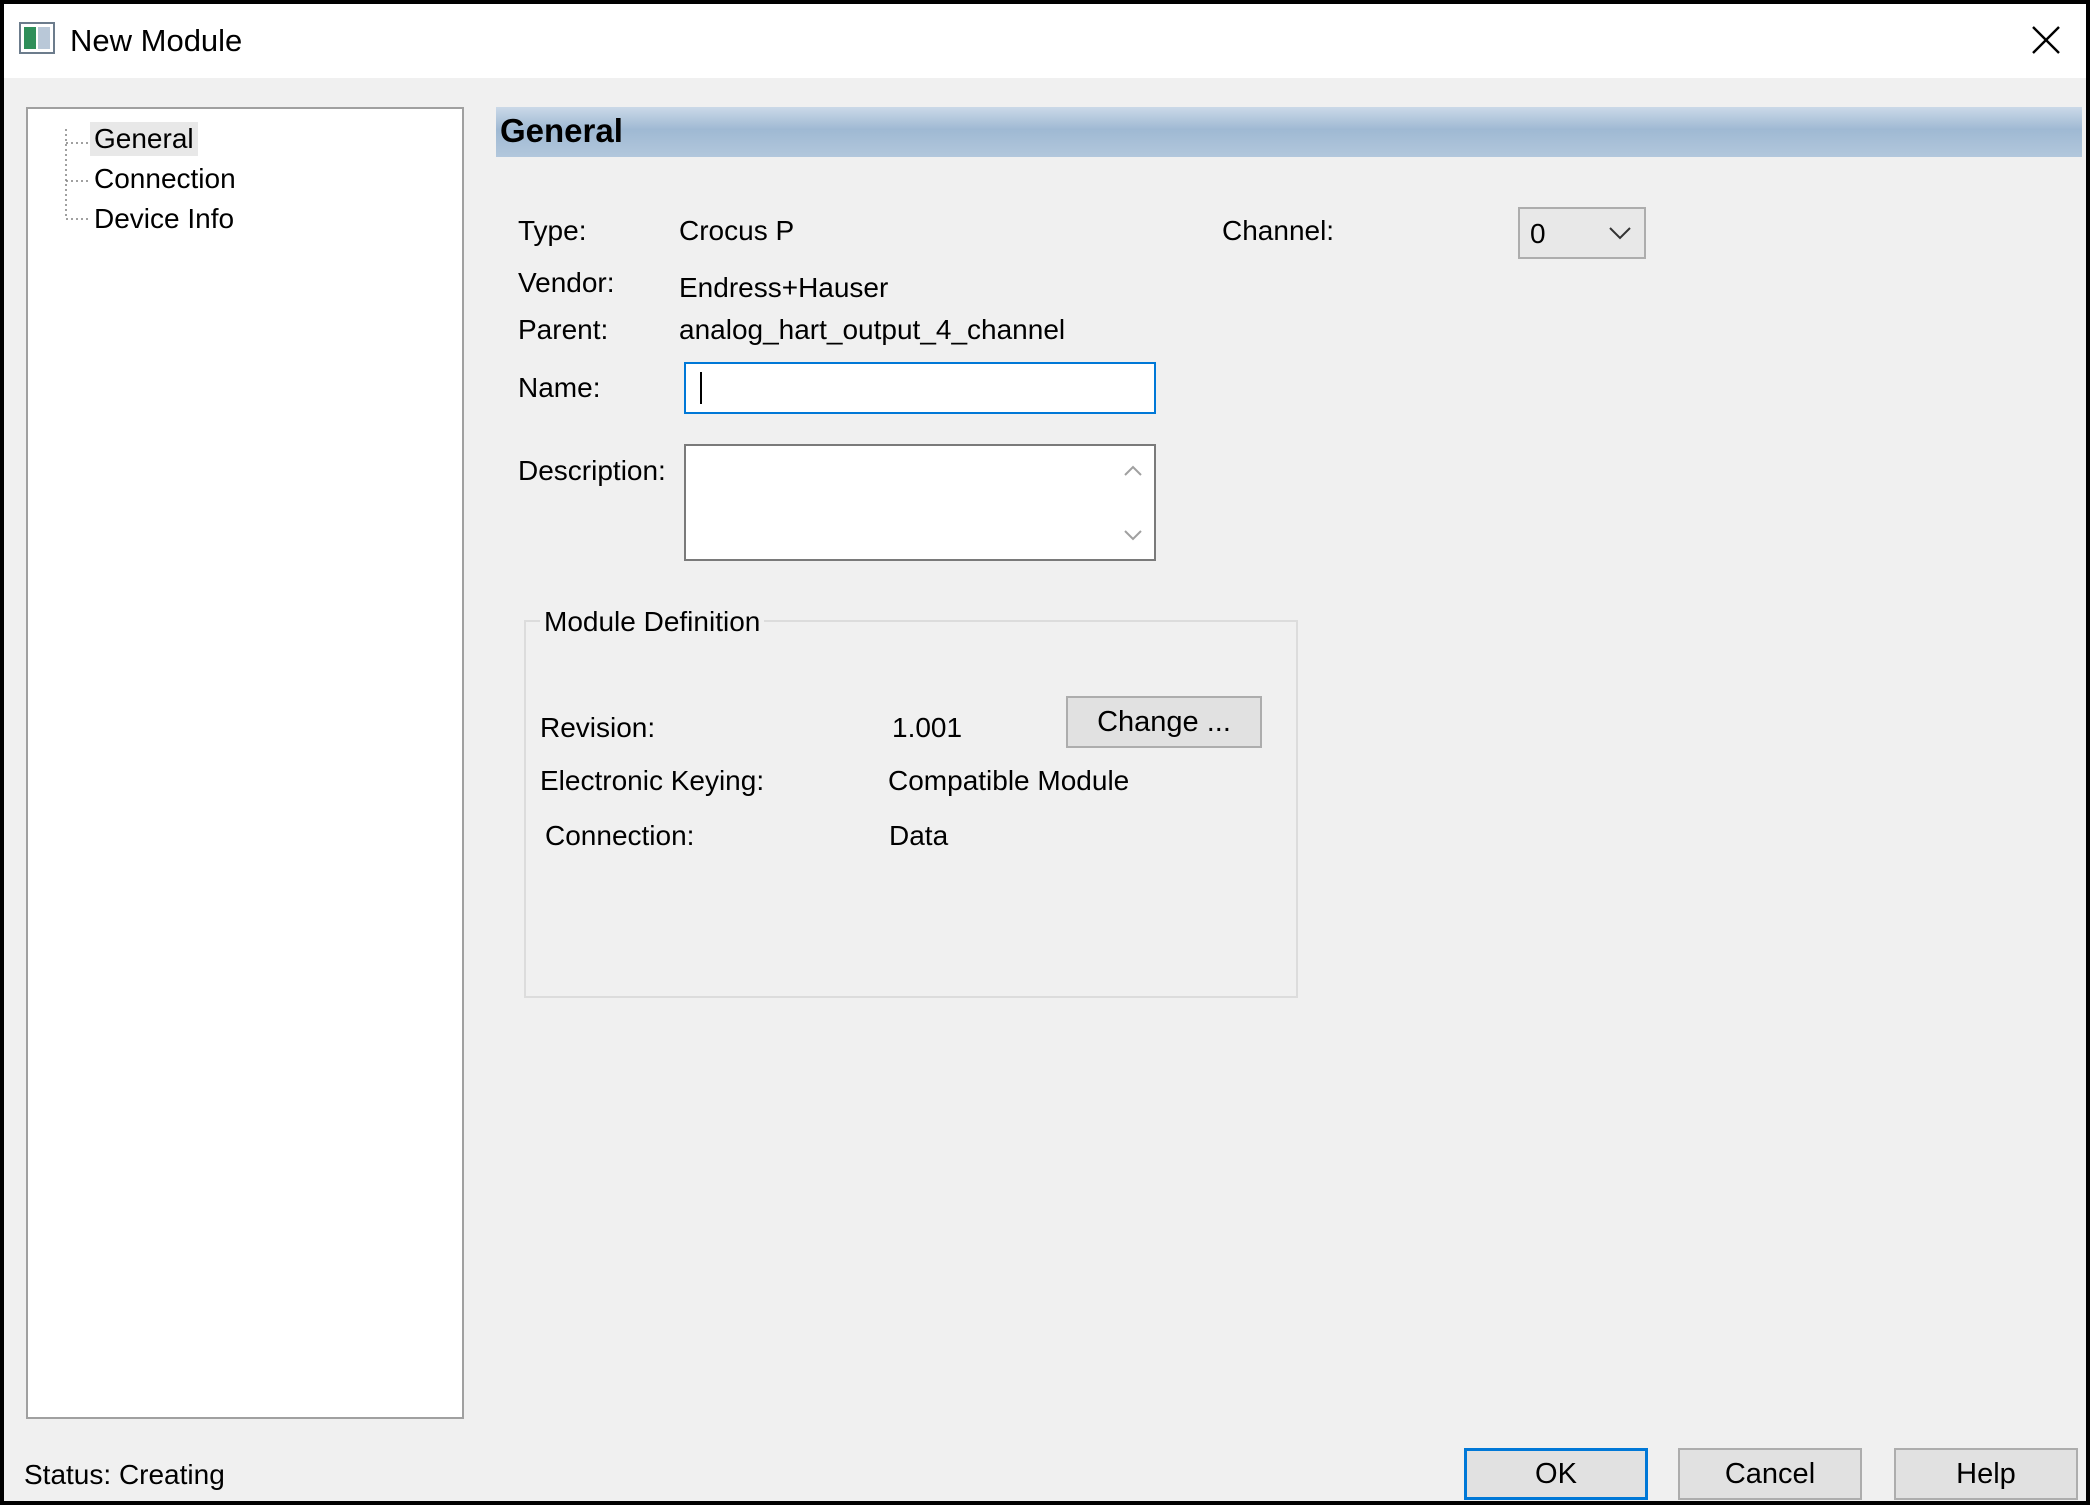 This screenshot has width=2090, height=1505. What do you see at coordinates (920, 388) in the screenshot?
I see `name-input` at bounding box center [920, 388].